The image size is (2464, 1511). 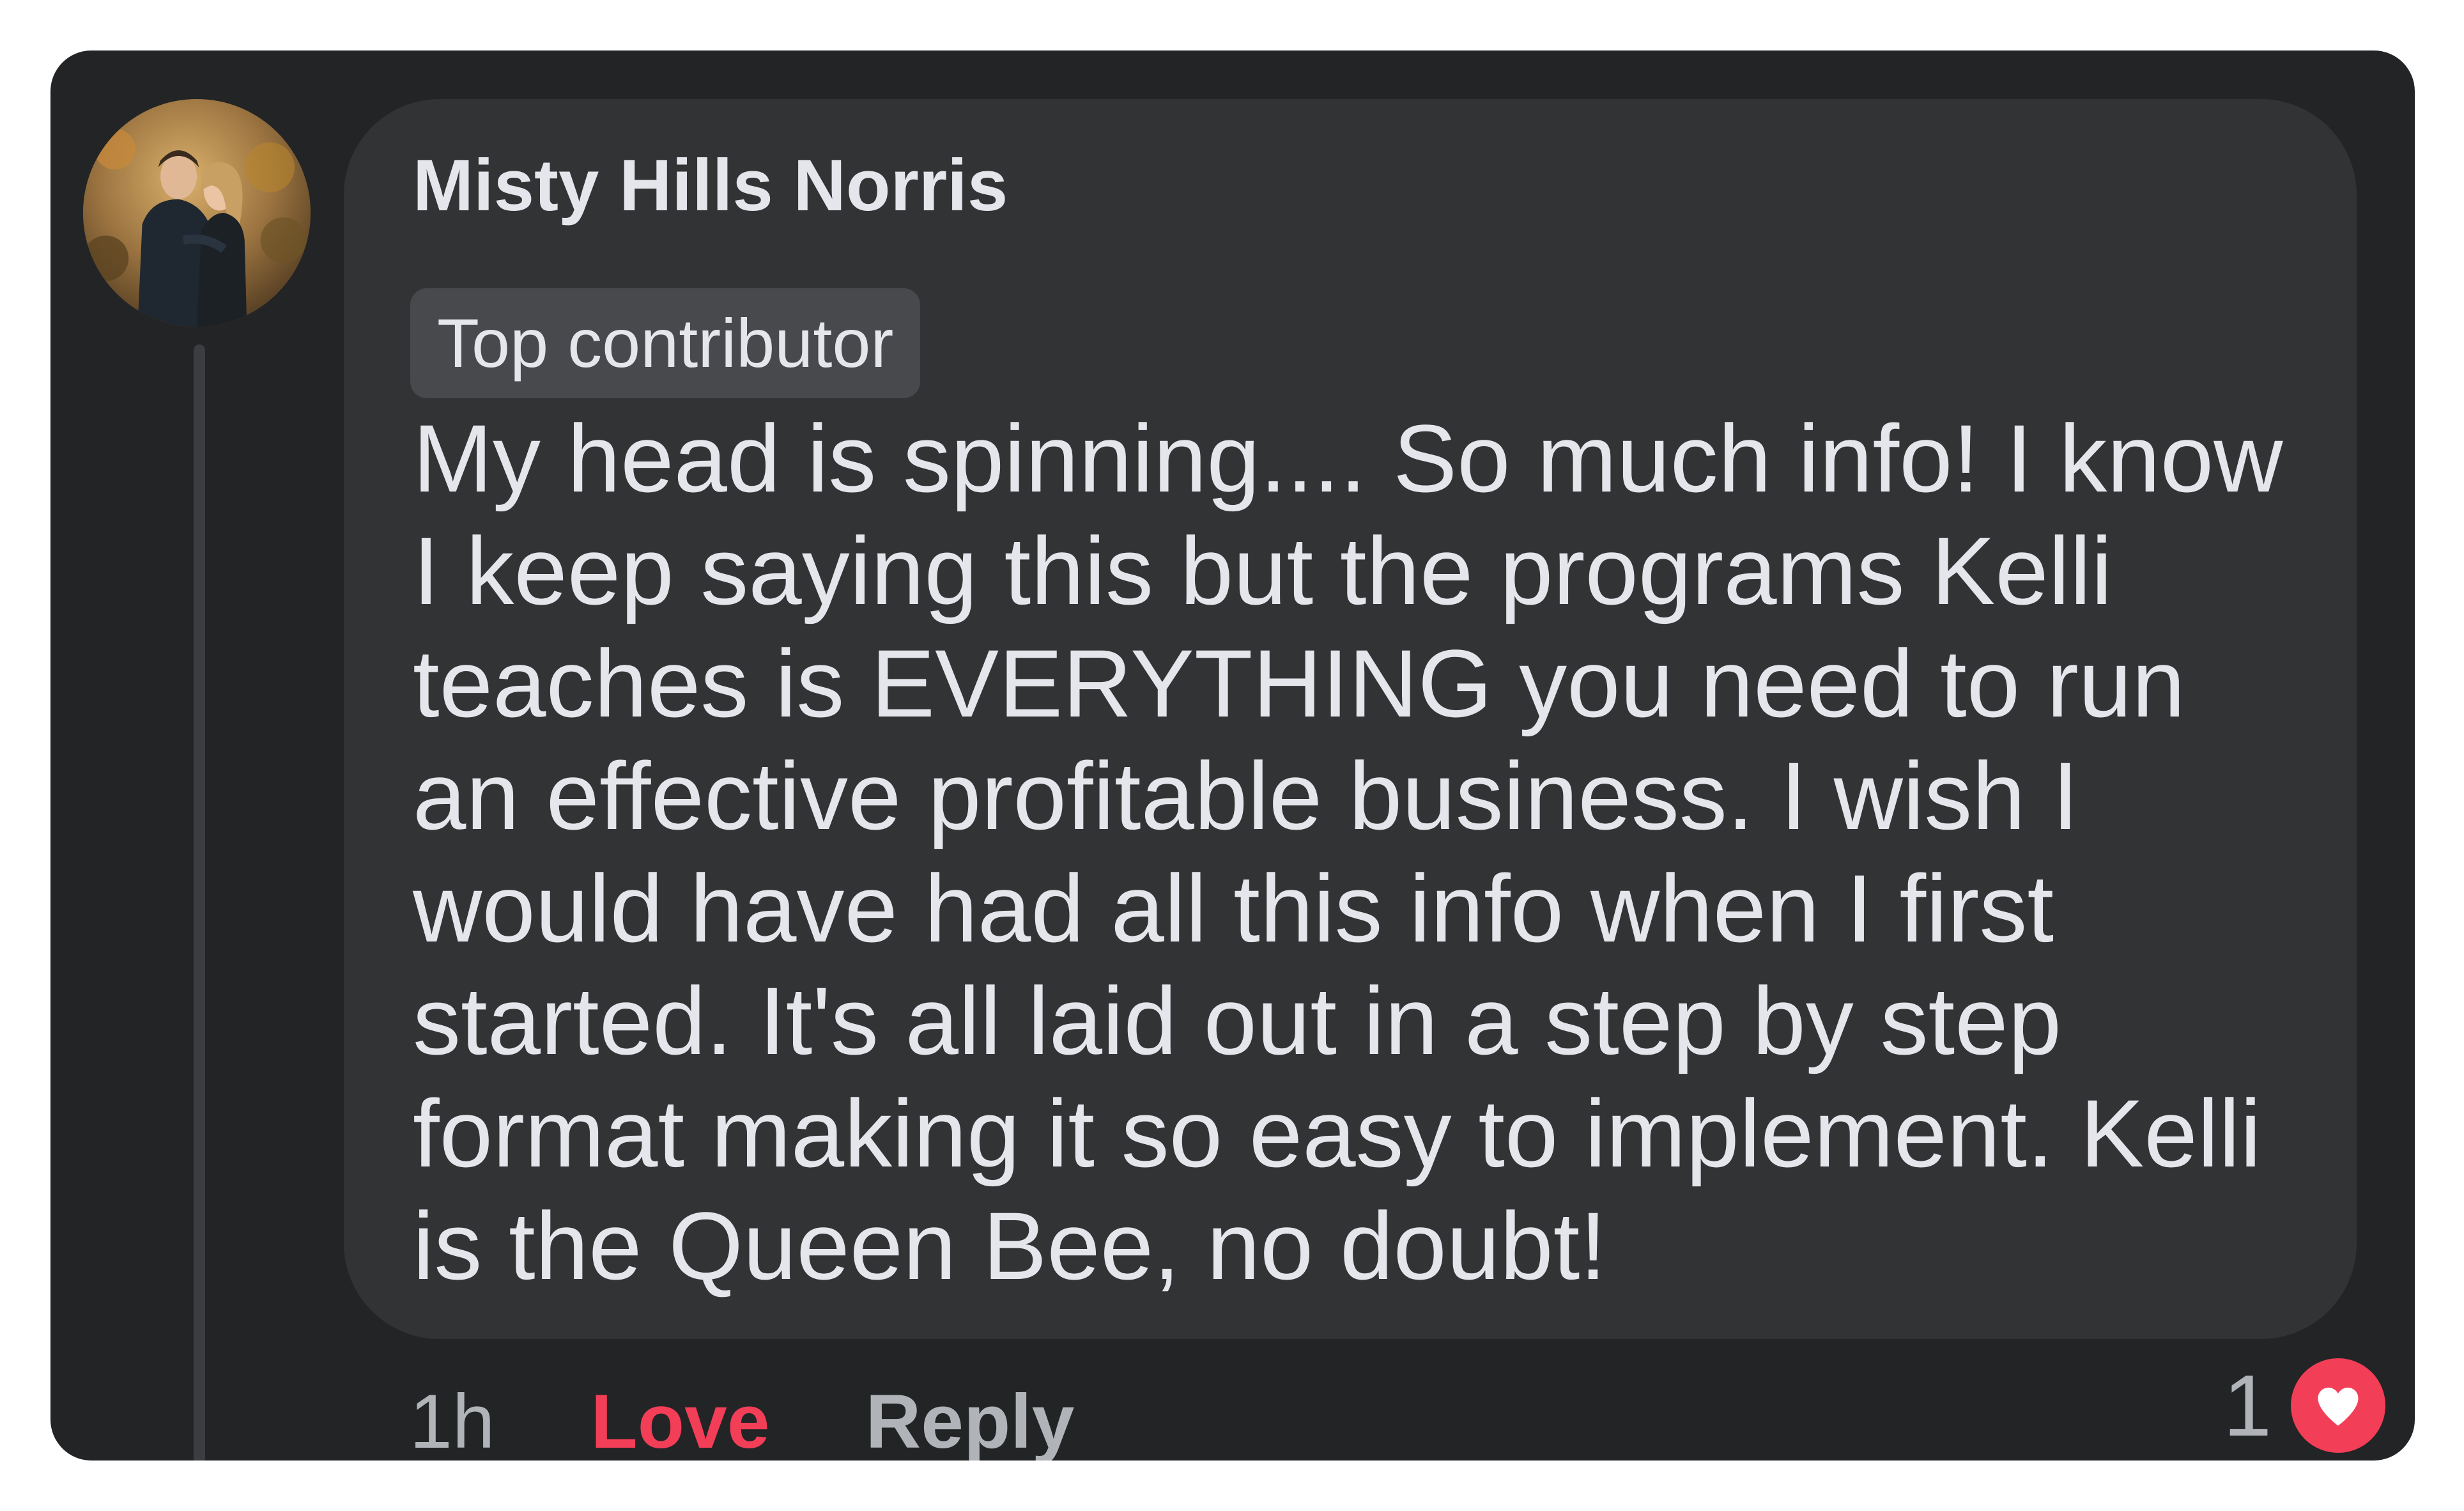 What do you see at coordinates (452, 1419) in the screenshot?
I see `comment-timestamp: 1h` at bounding box center [452, 1419].